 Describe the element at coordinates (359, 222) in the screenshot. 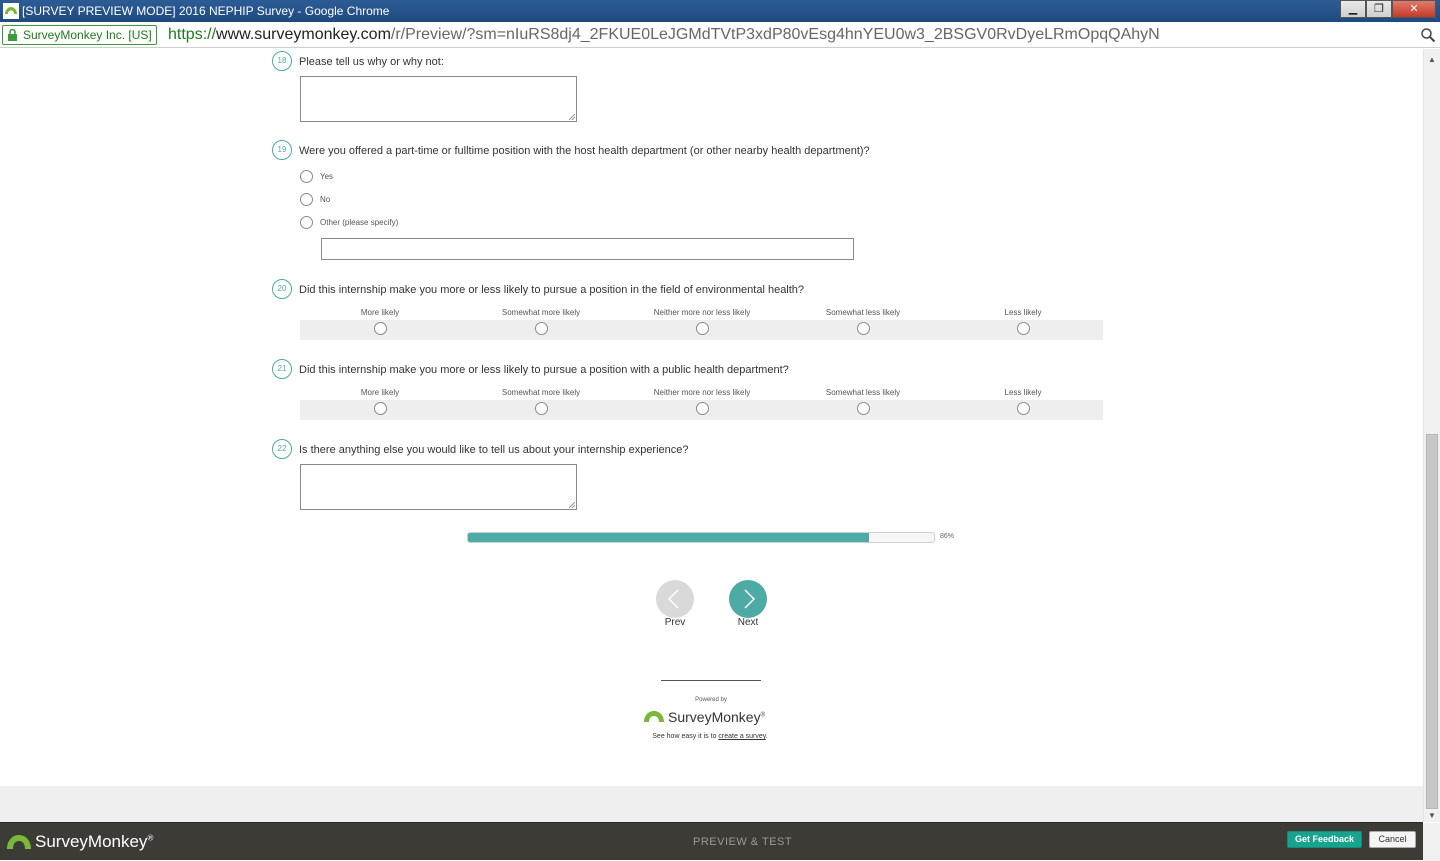

I see `option-label: Other (please specify)` at that location.